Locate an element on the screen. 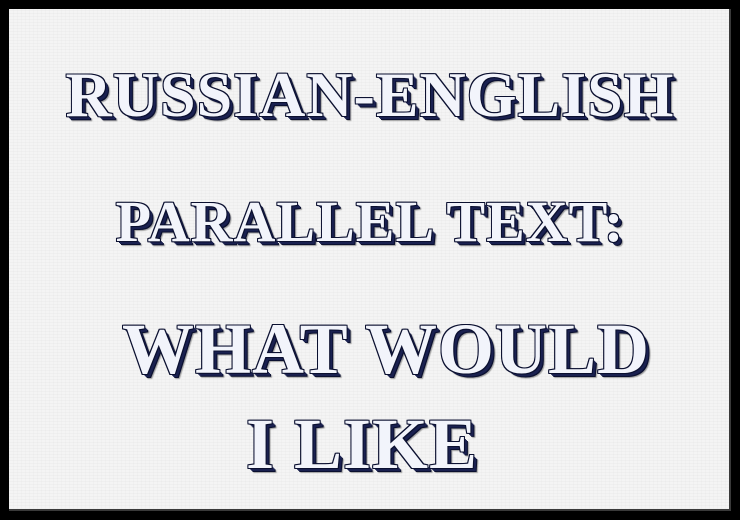 This screenshot has width=740, height=520. title-line-2: PARALLEL TEXT: is located at coordinates (370, 221).